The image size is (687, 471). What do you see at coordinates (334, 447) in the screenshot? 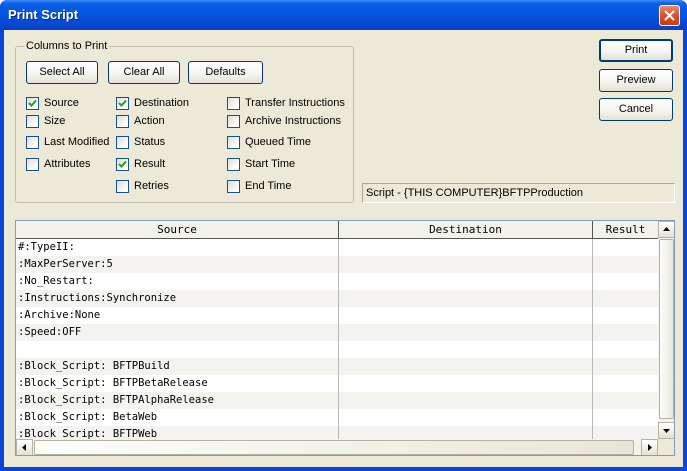
I see `horizontal-scroll-thumb` at bounding box center [334, 447].